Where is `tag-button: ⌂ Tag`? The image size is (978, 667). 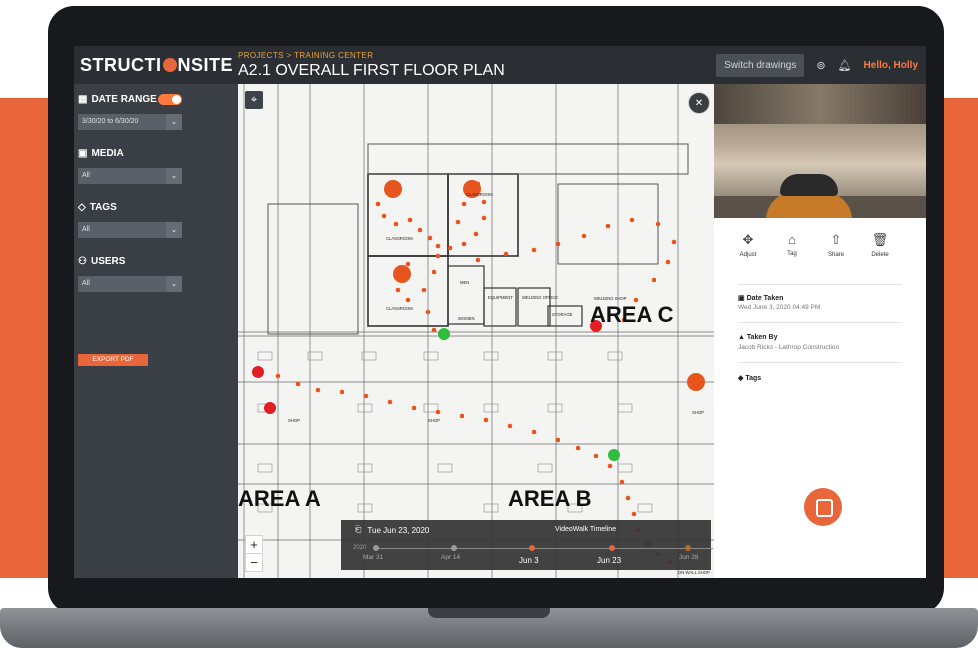 tag-button: ⌂ Tag is located at coordinates (792, 244).